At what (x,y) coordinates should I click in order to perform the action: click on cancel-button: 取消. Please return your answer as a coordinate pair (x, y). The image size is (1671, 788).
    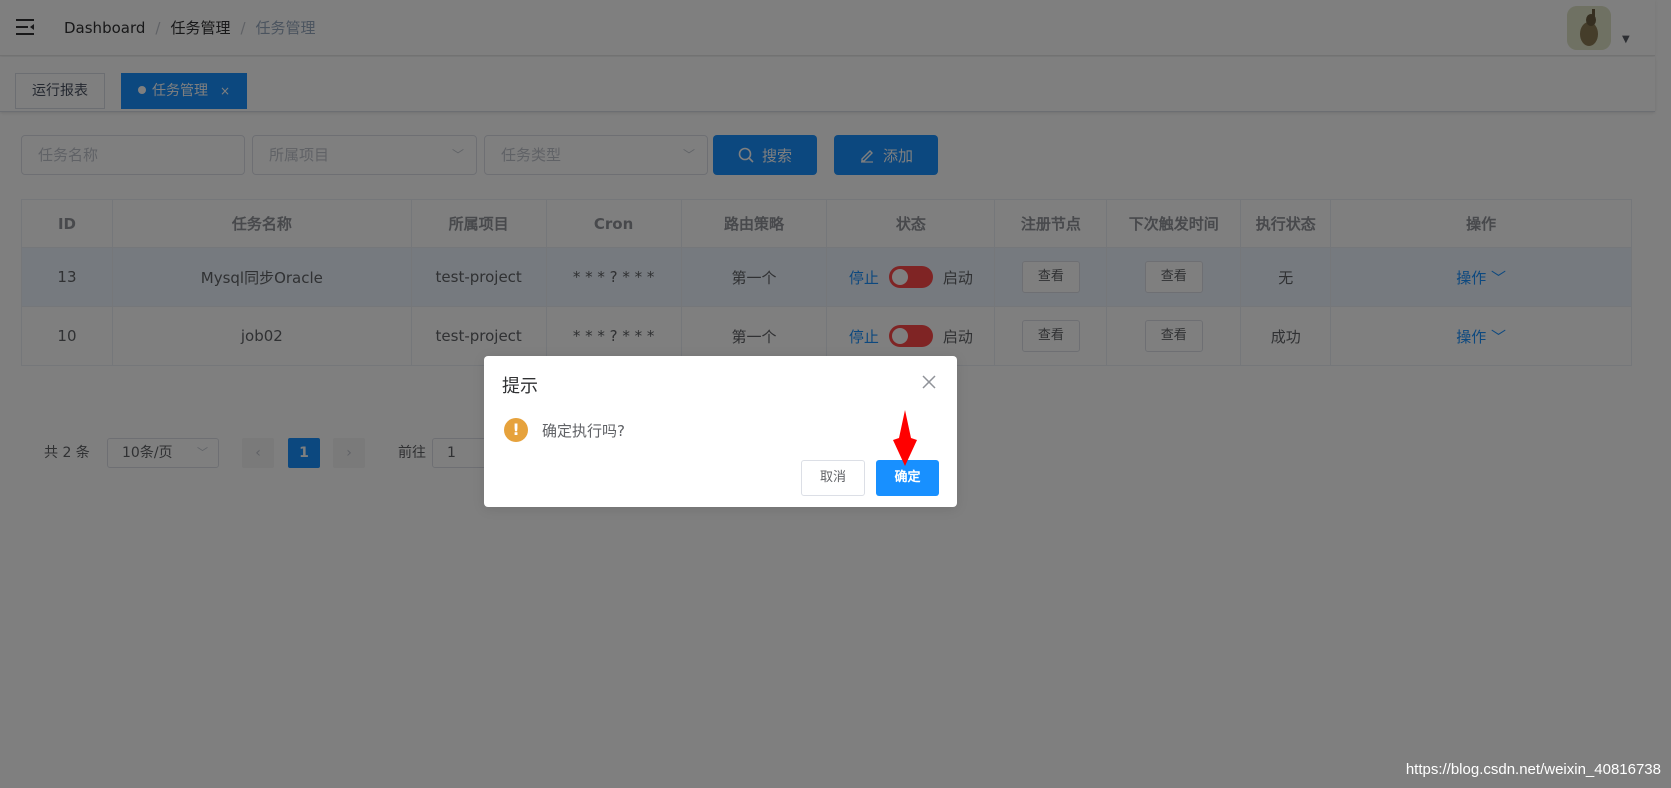
    Looking at the image, I should click on (833, 478).